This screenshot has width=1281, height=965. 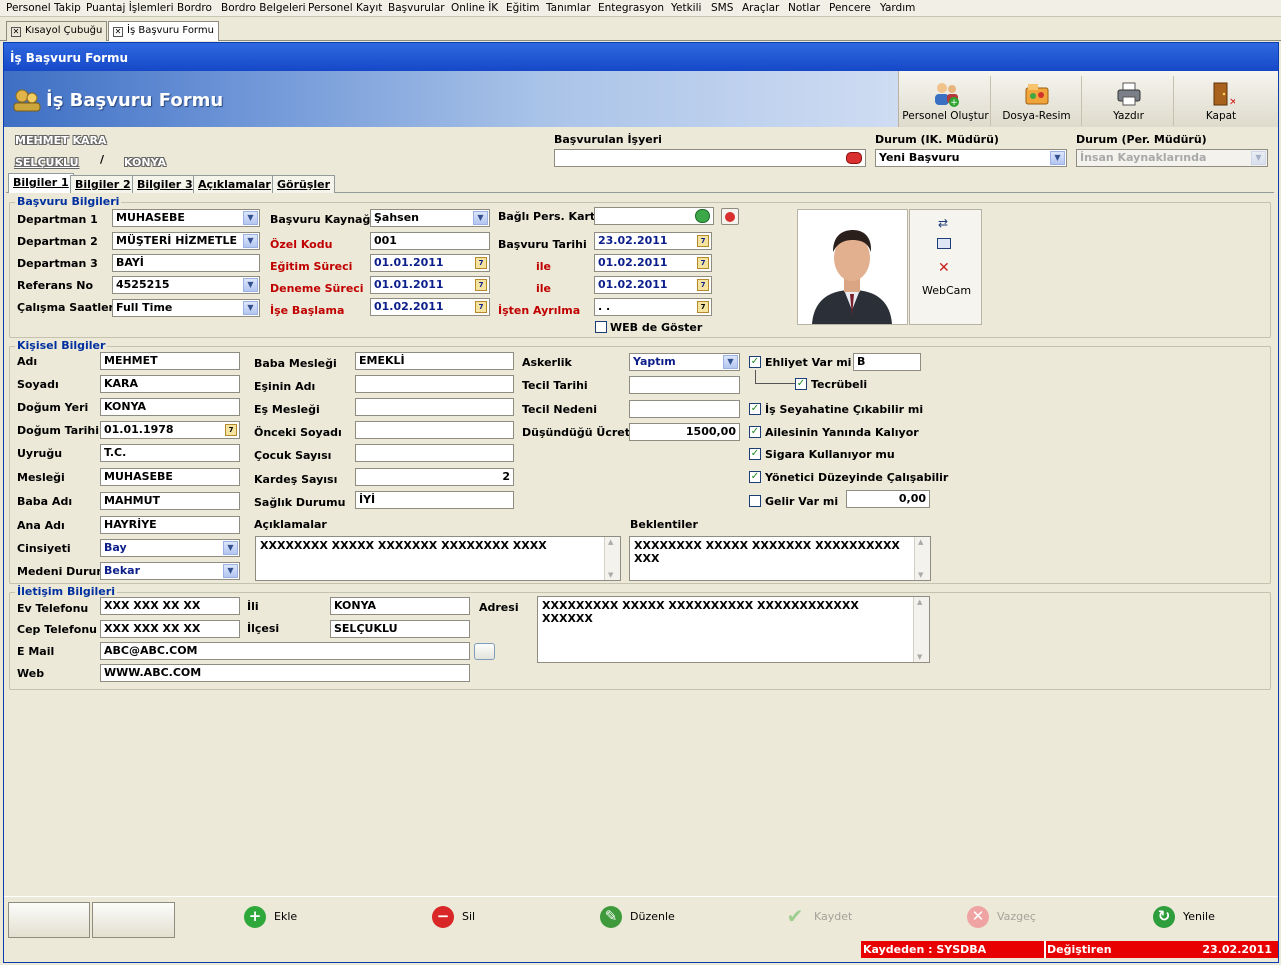 What do you see at coordinates (684, 385) in the screenshot?
I see `discharge-date-field` at bounding box center [684, 385].